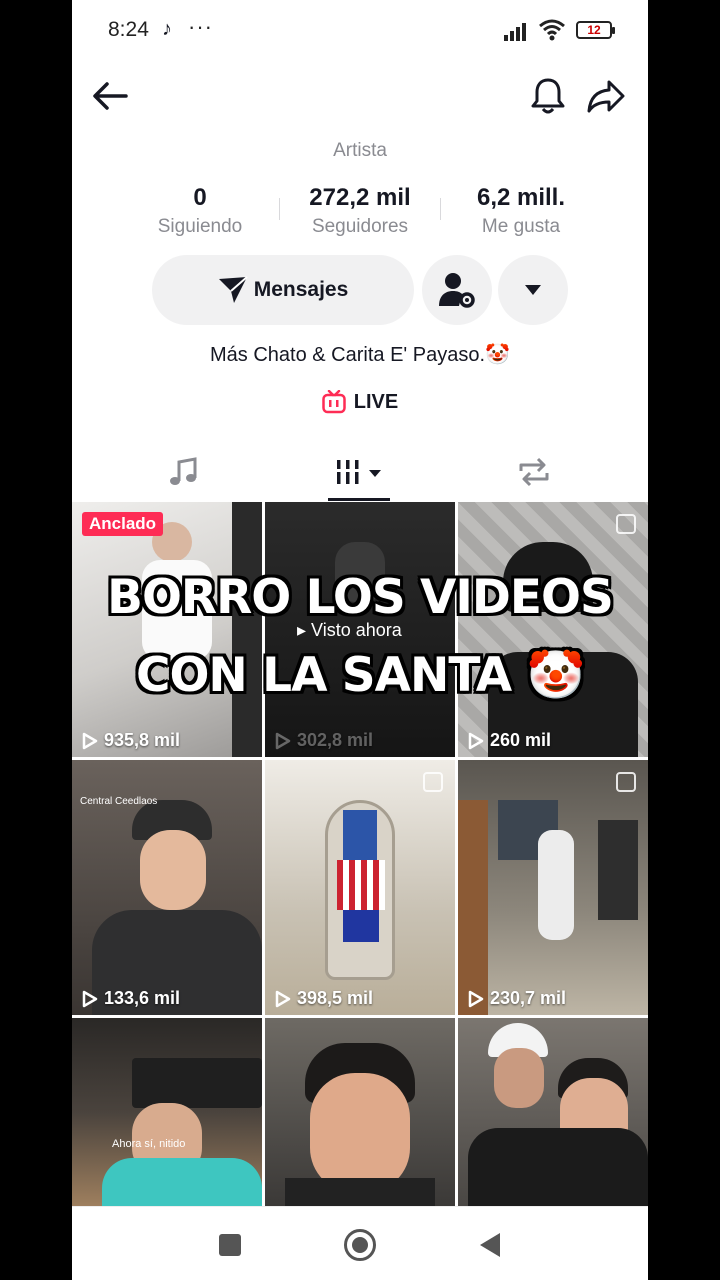 The width and height of the screenshot is (720, 1280). I want to click on active-tab-indicator, so click(359, 499).